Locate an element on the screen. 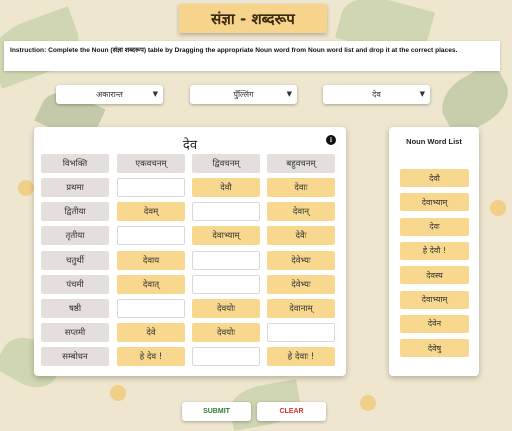  gender-select: पुँल्लिंग ▼ is located at coordinates (243, 94).